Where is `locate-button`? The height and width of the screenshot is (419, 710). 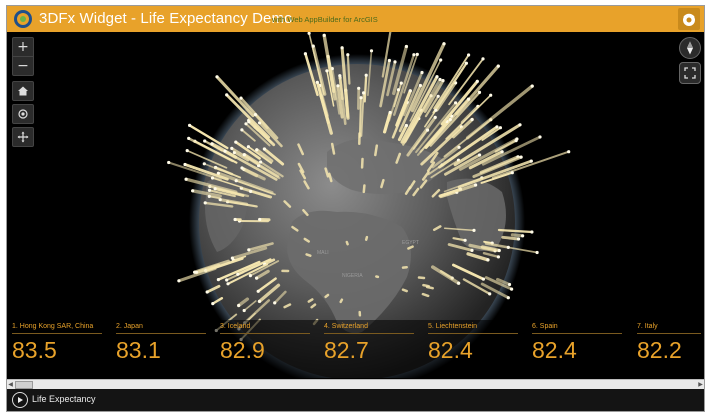
locate-button is located at coordinates (23, 114).